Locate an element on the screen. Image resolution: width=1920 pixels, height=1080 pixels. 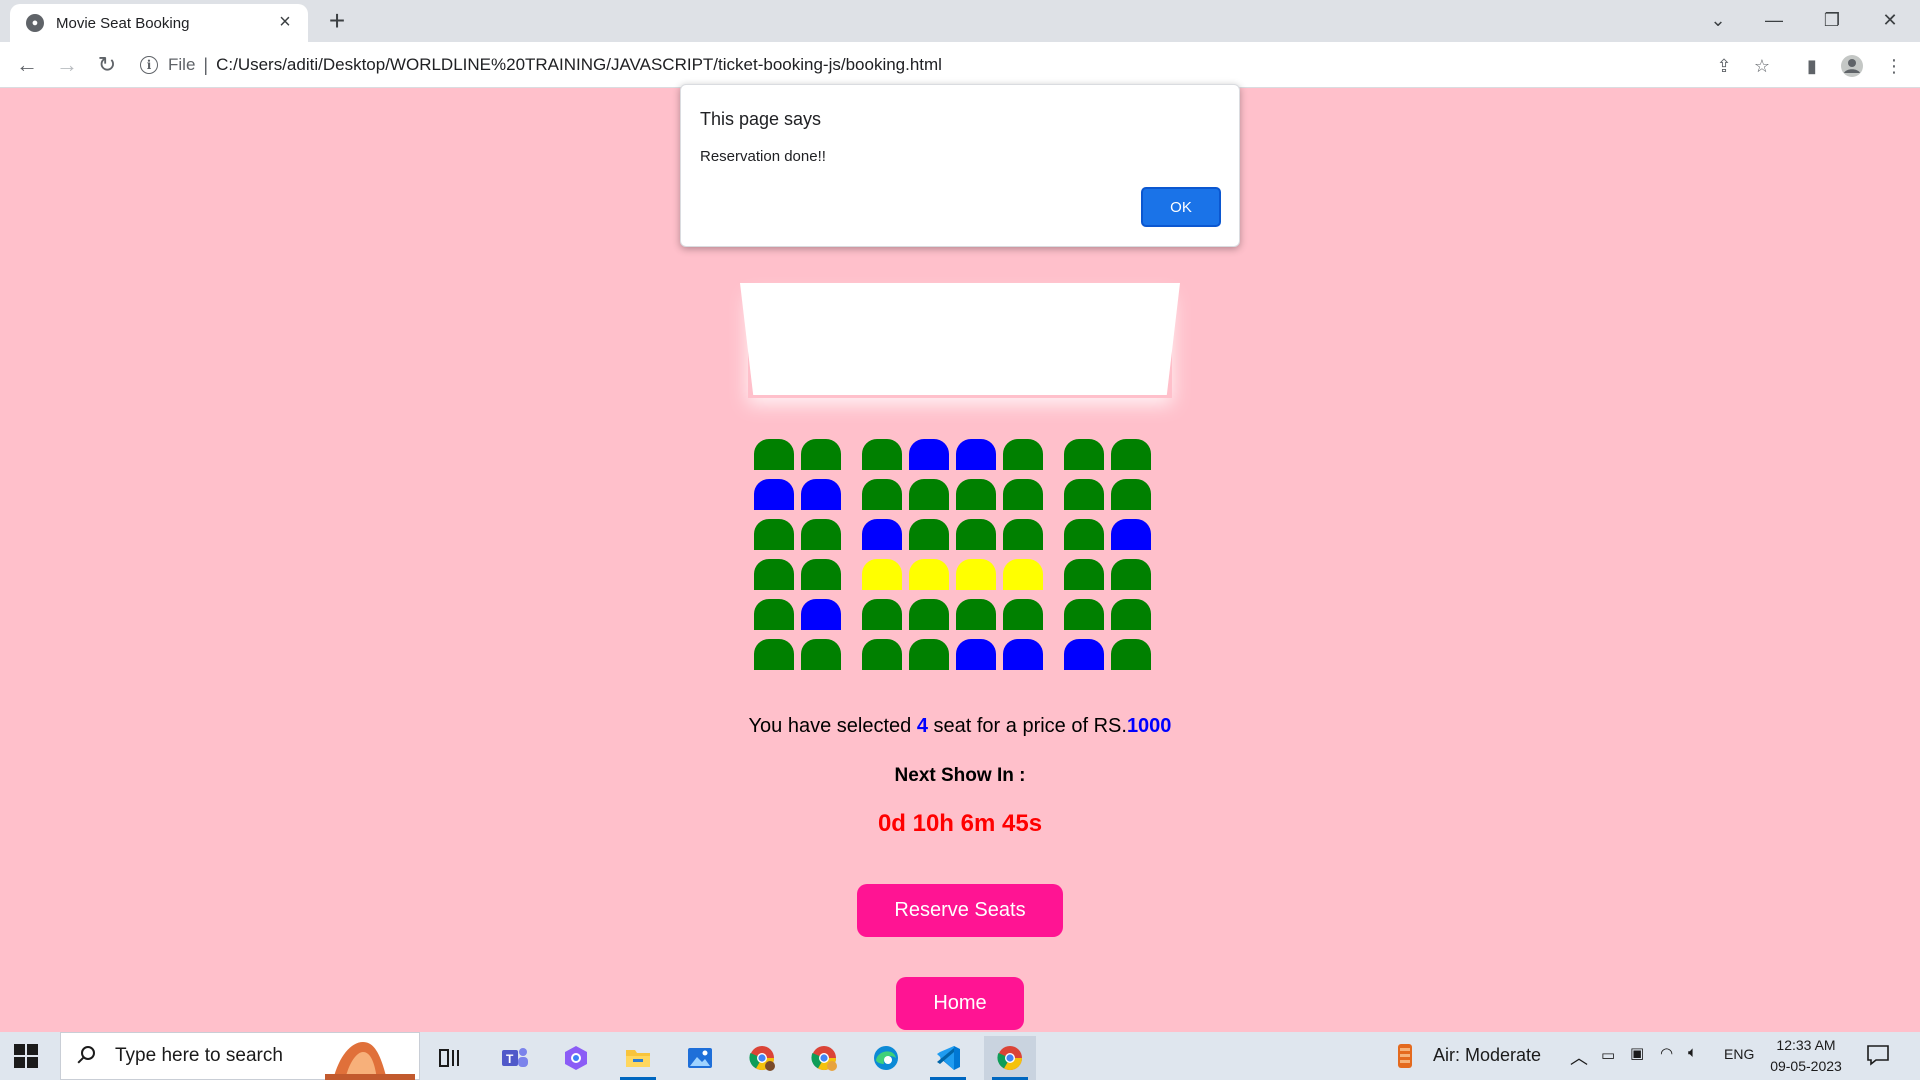
reserve-seats-button: Reserve Seats is located at coordinates (960, 910).